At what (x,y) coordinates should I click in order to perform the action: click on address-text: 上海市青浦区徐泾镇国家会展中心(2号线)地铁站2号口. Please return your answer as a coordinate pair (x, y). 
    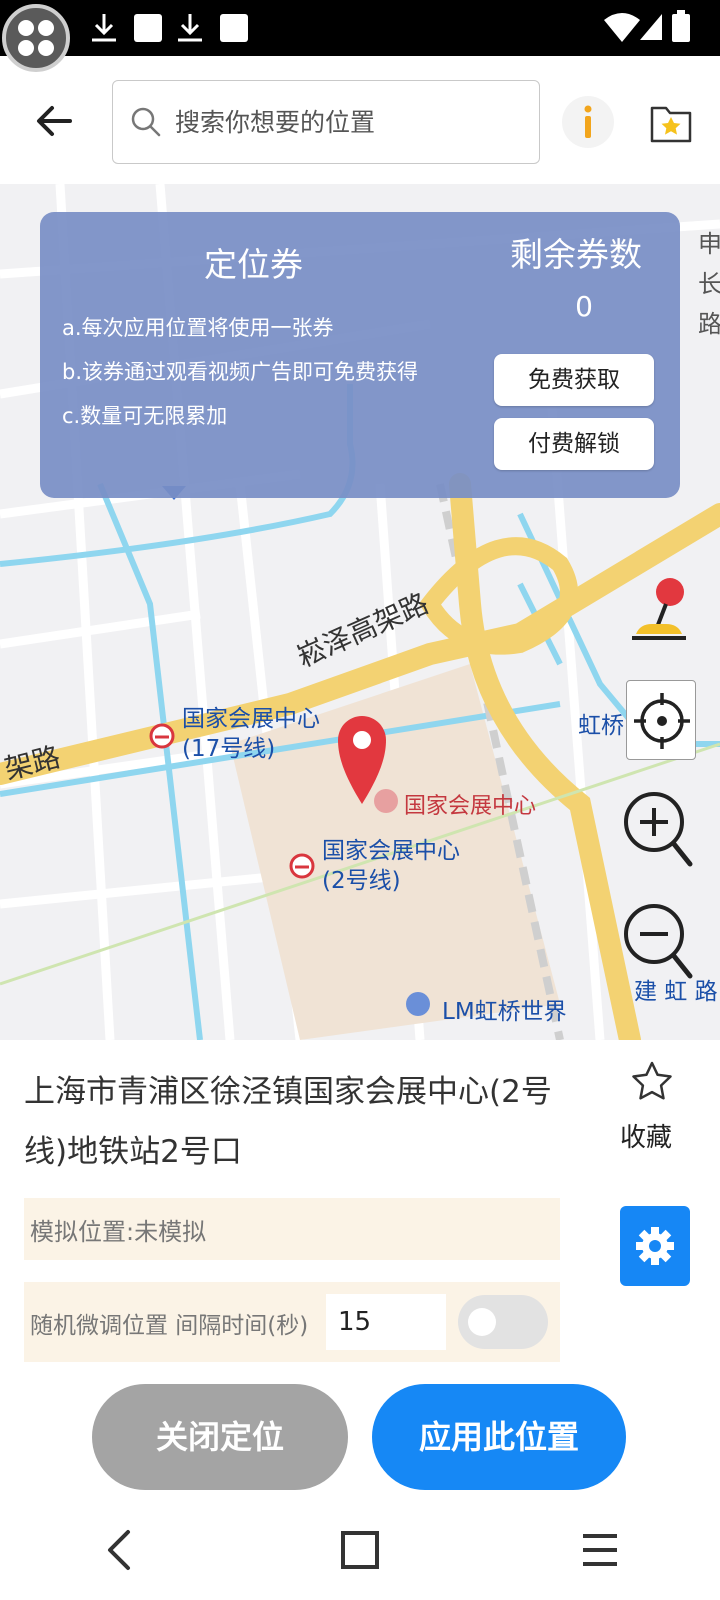
    Looking at the image, I should click on (288, 1122).